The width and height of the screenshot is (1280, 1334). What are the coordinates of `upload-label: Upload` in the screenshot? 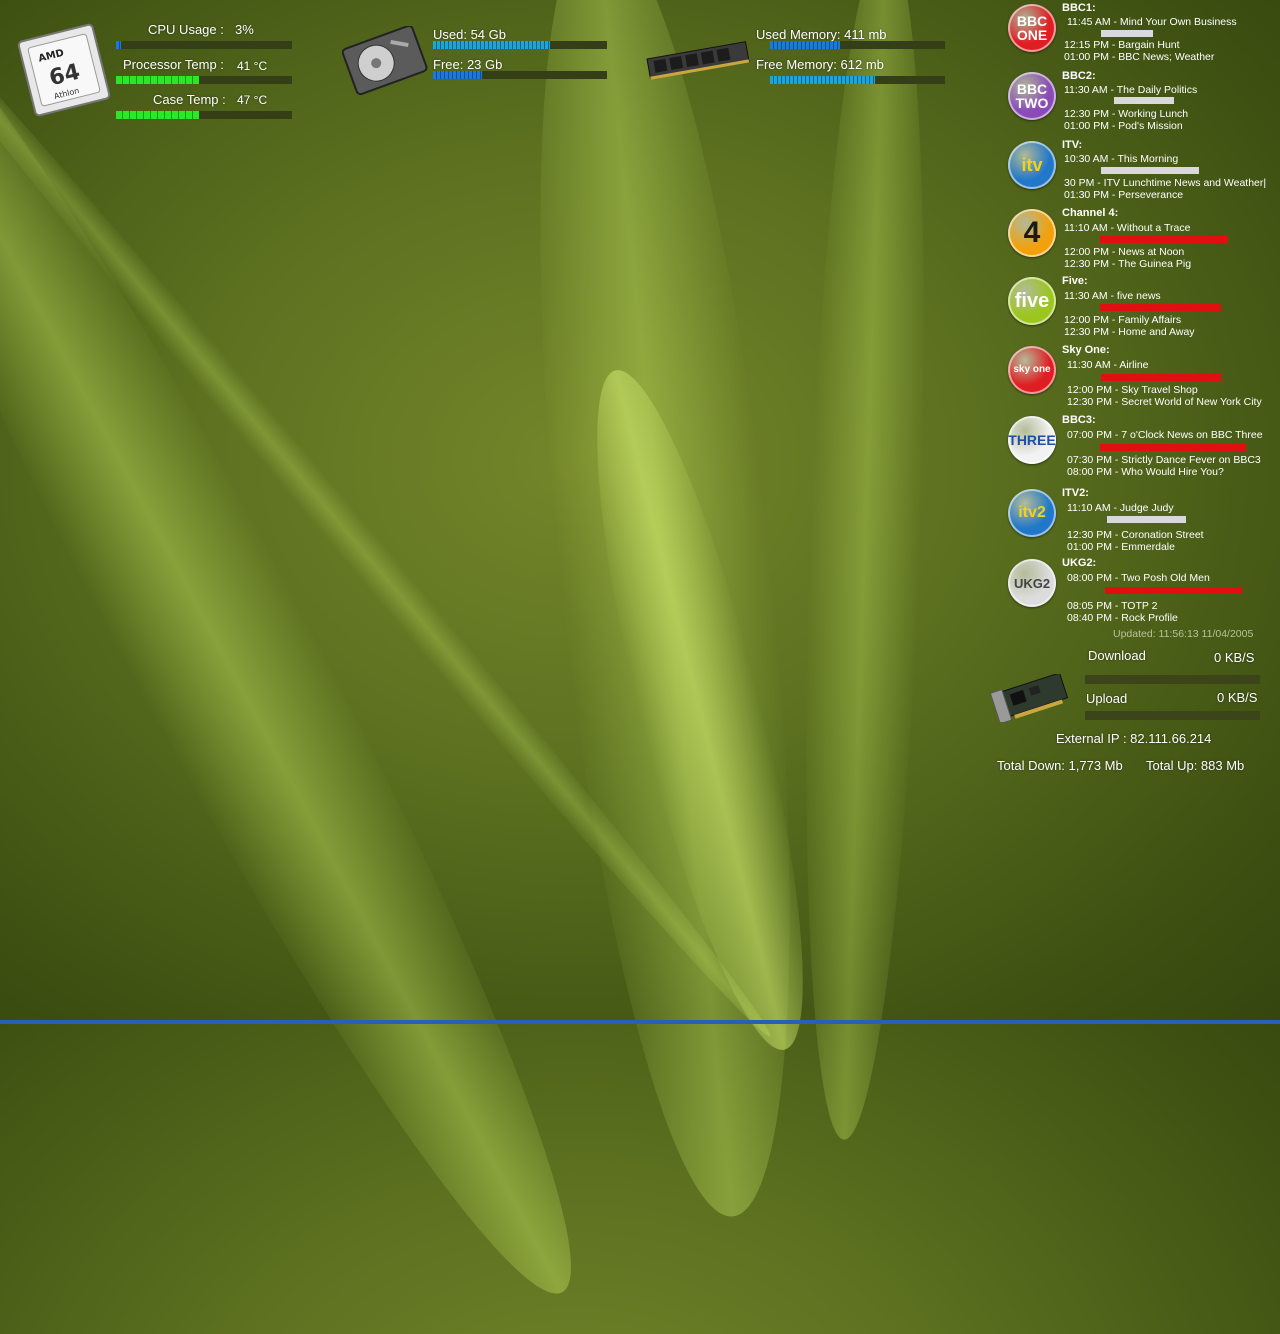 It's located at (1107, 698).